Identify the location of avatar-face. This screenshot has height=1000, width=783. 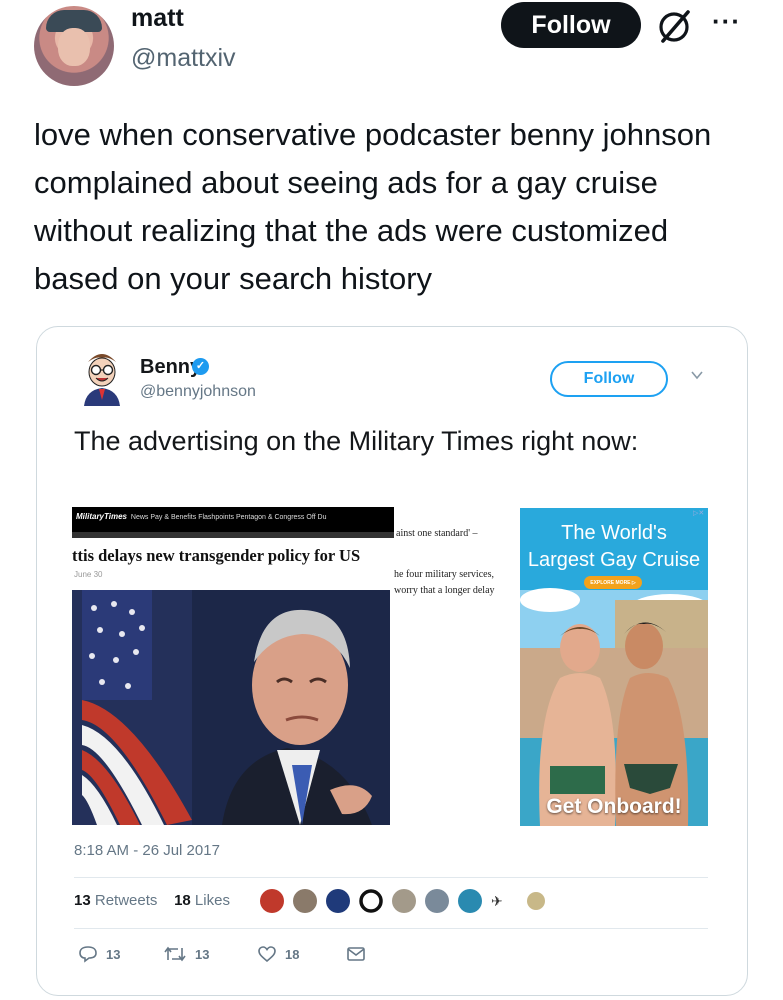
(74, 47).